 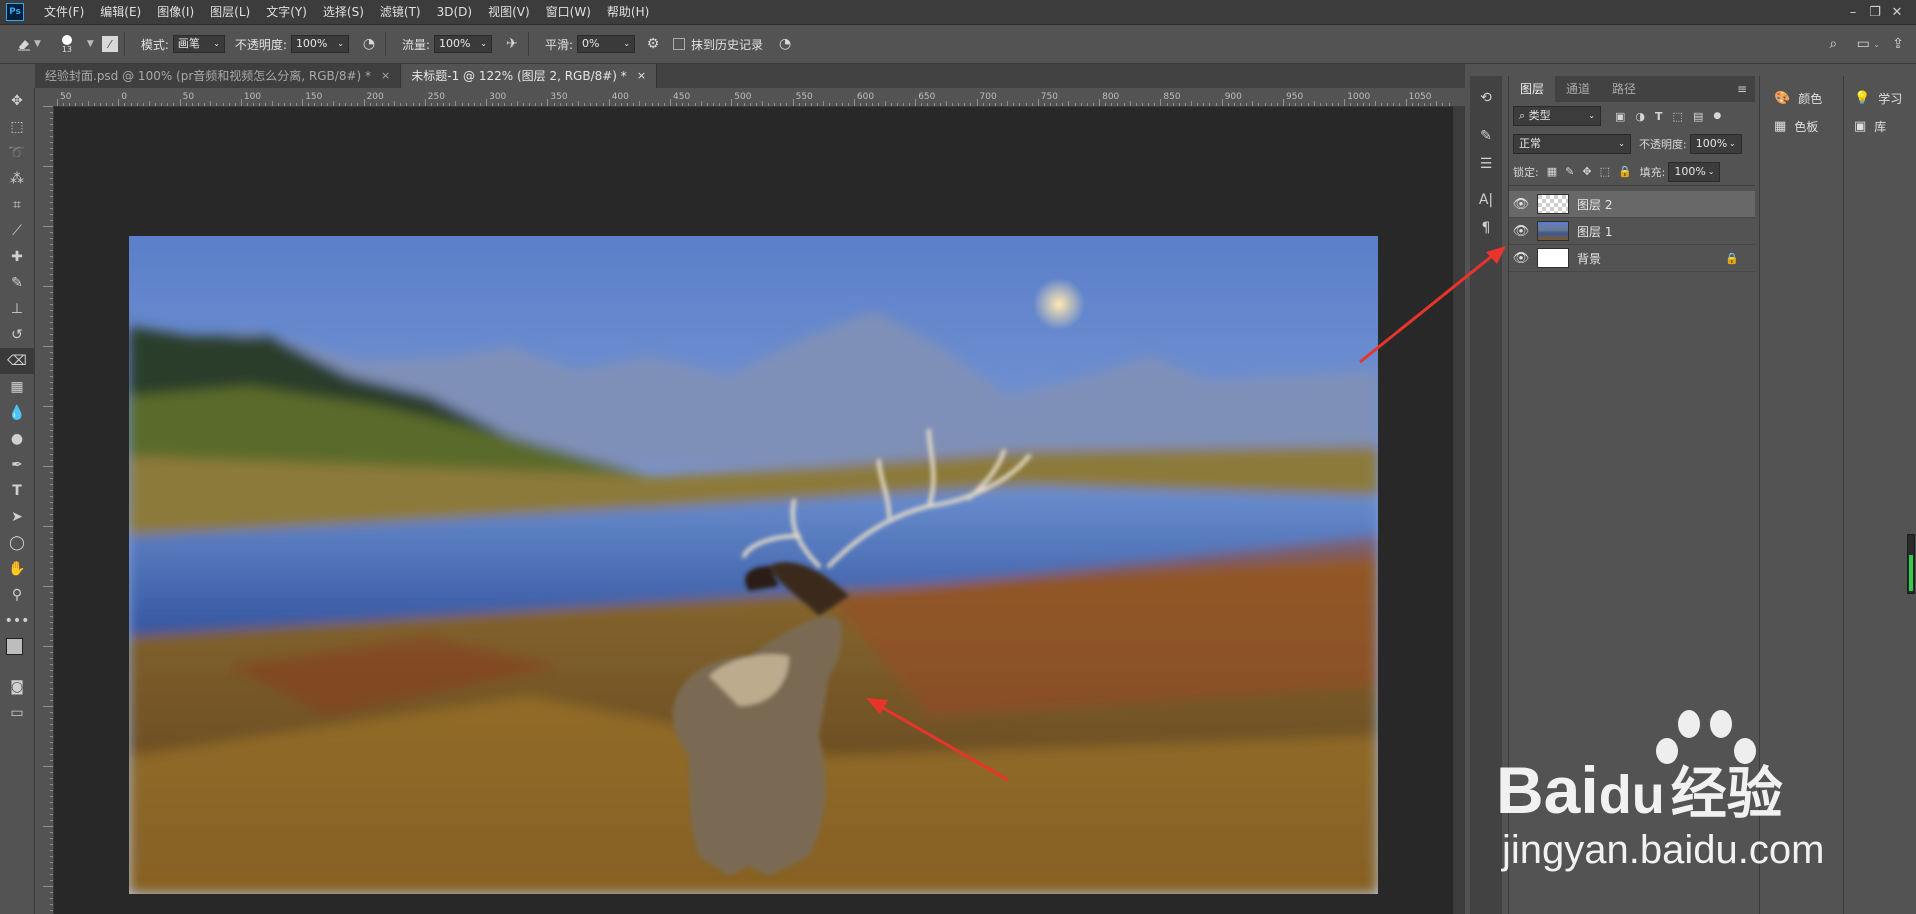 I want to click on filter-toggle-icon: ●, so click(x=1717, y=116).